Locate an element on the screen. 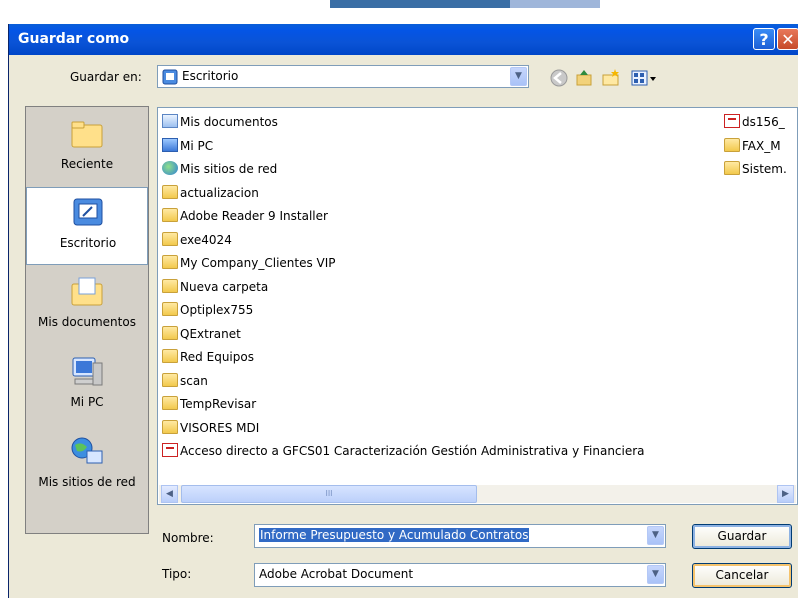  new-folder-icon is located at coordinates (611, 78).